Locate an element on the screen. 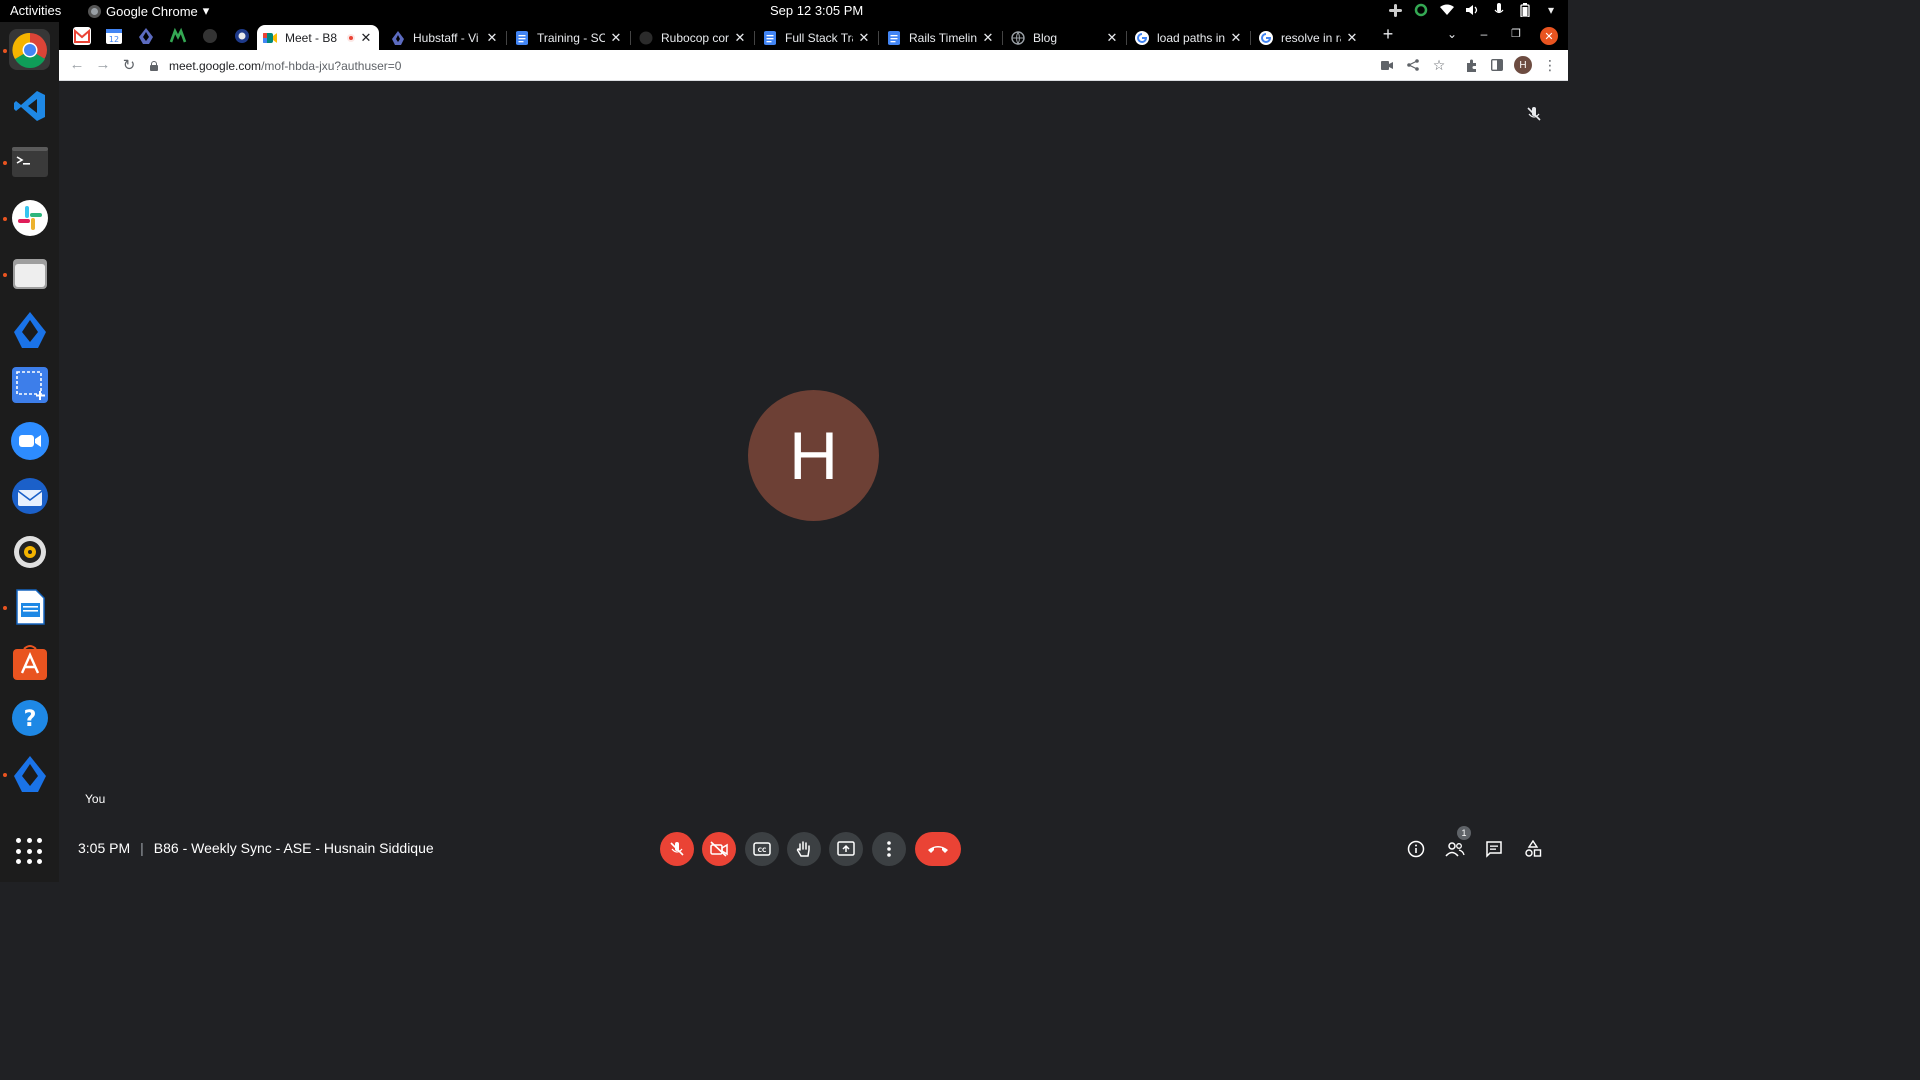 Image resolution: width=1920 pixels, height=1080 pixels. dock-terminal is located at coordinates (29, 161).